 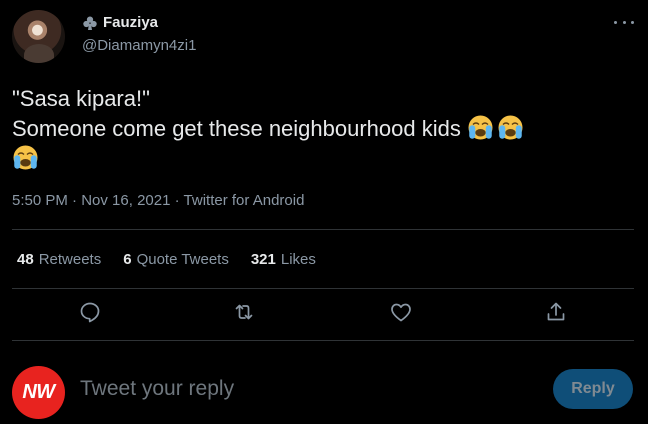 What do you see at coordinates (139, 45) in the screenshot?
I see `author-handle: @Diamamyn4zi1` at bounding box center [139, 45].